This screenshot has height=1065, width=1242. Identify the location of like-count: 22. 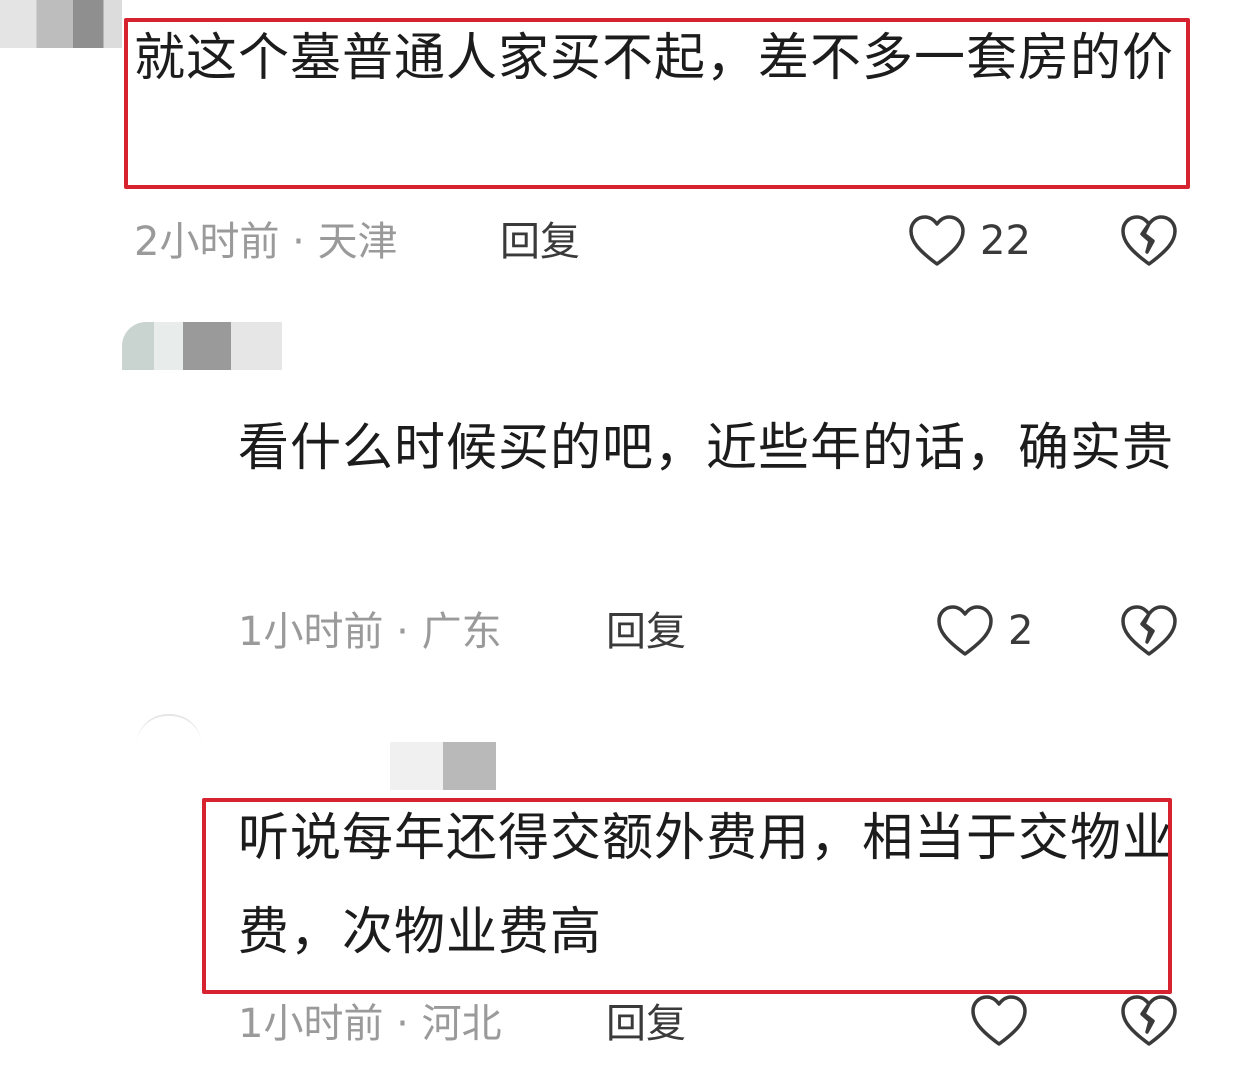
(1005, 241).